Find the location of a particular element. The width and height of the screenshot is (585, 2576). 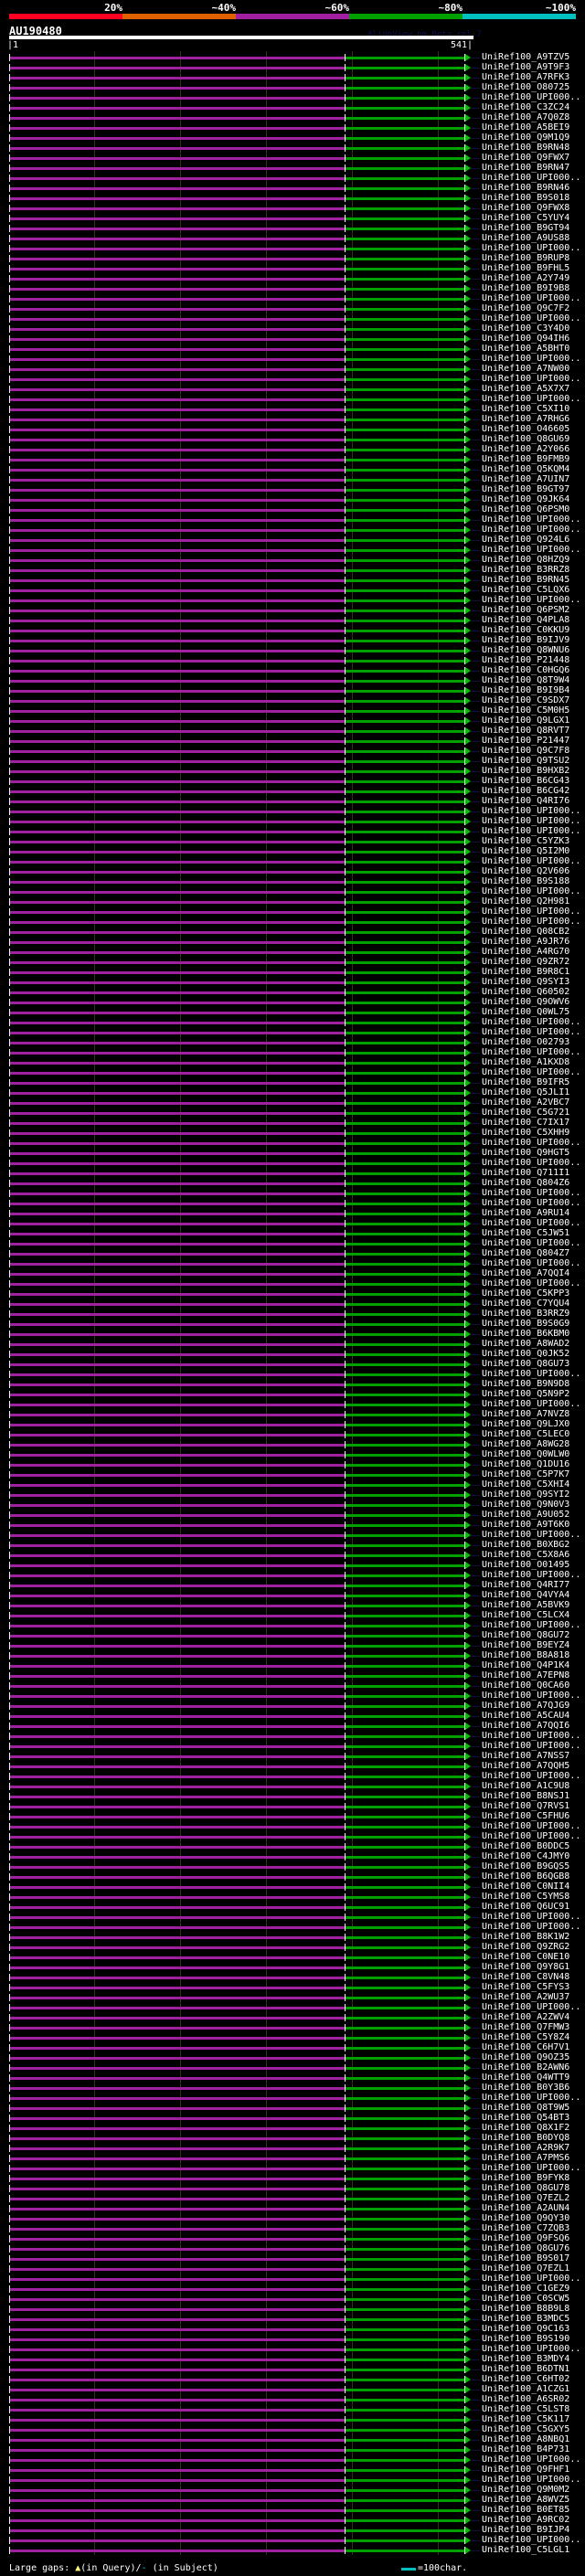

percent-label: ~100% is located at coordinates (561, 8).